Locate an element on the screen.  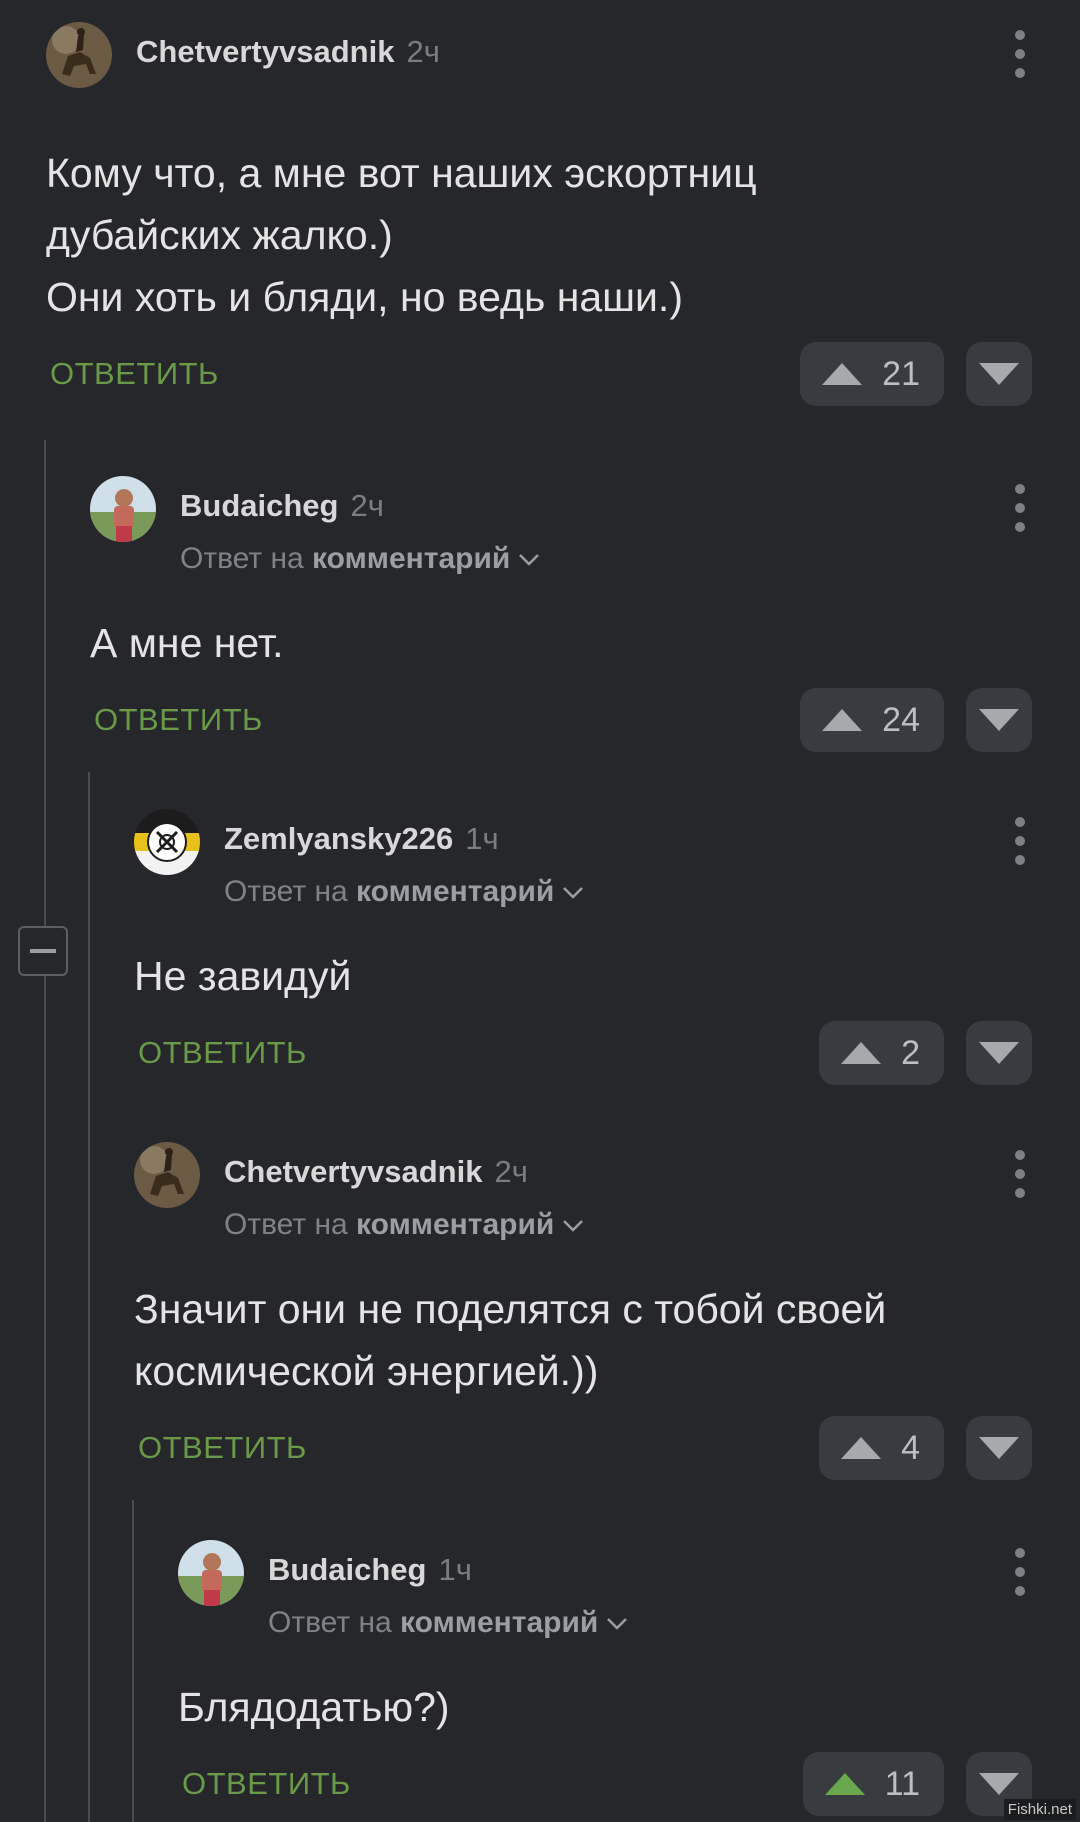
upvote-button: 2 is located at coordinates (881, 1053).